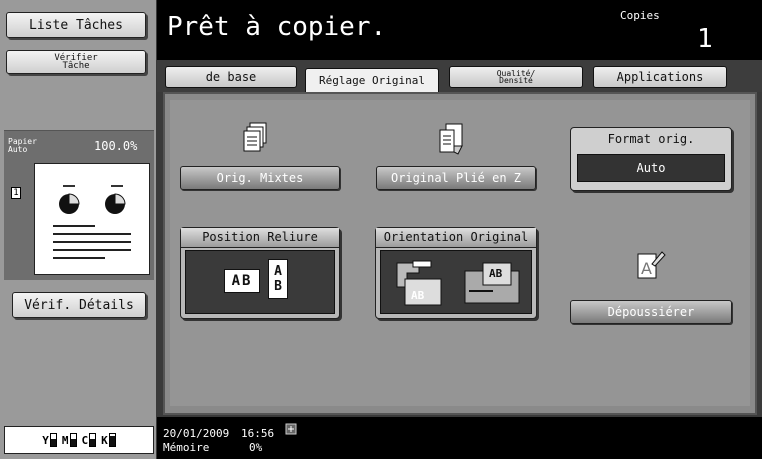 This screenshot has width=762, height=459. I want to click on original-orientation-title: Orientation Original, so click(456, 238).